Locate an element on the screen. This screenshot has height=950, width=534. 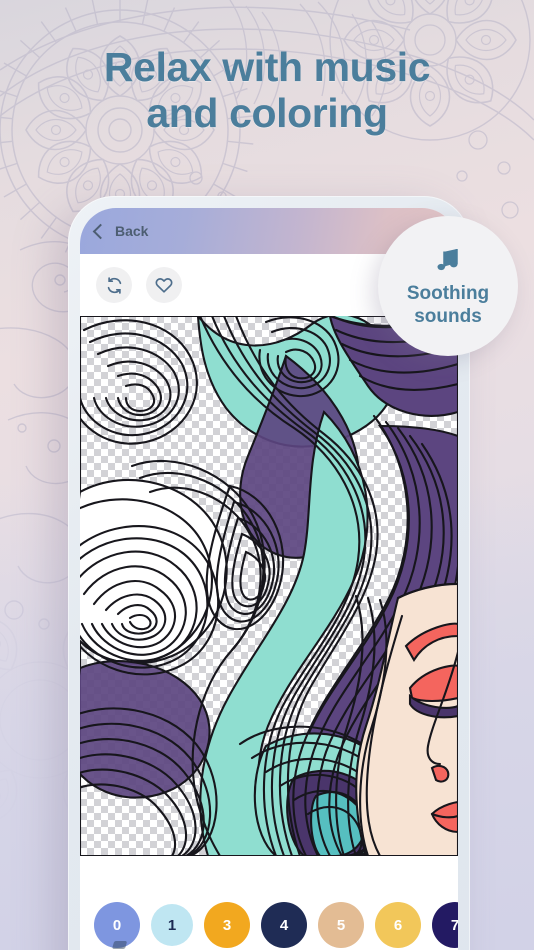
color-swatch-6: 6 is located at coordinates (398, 925).